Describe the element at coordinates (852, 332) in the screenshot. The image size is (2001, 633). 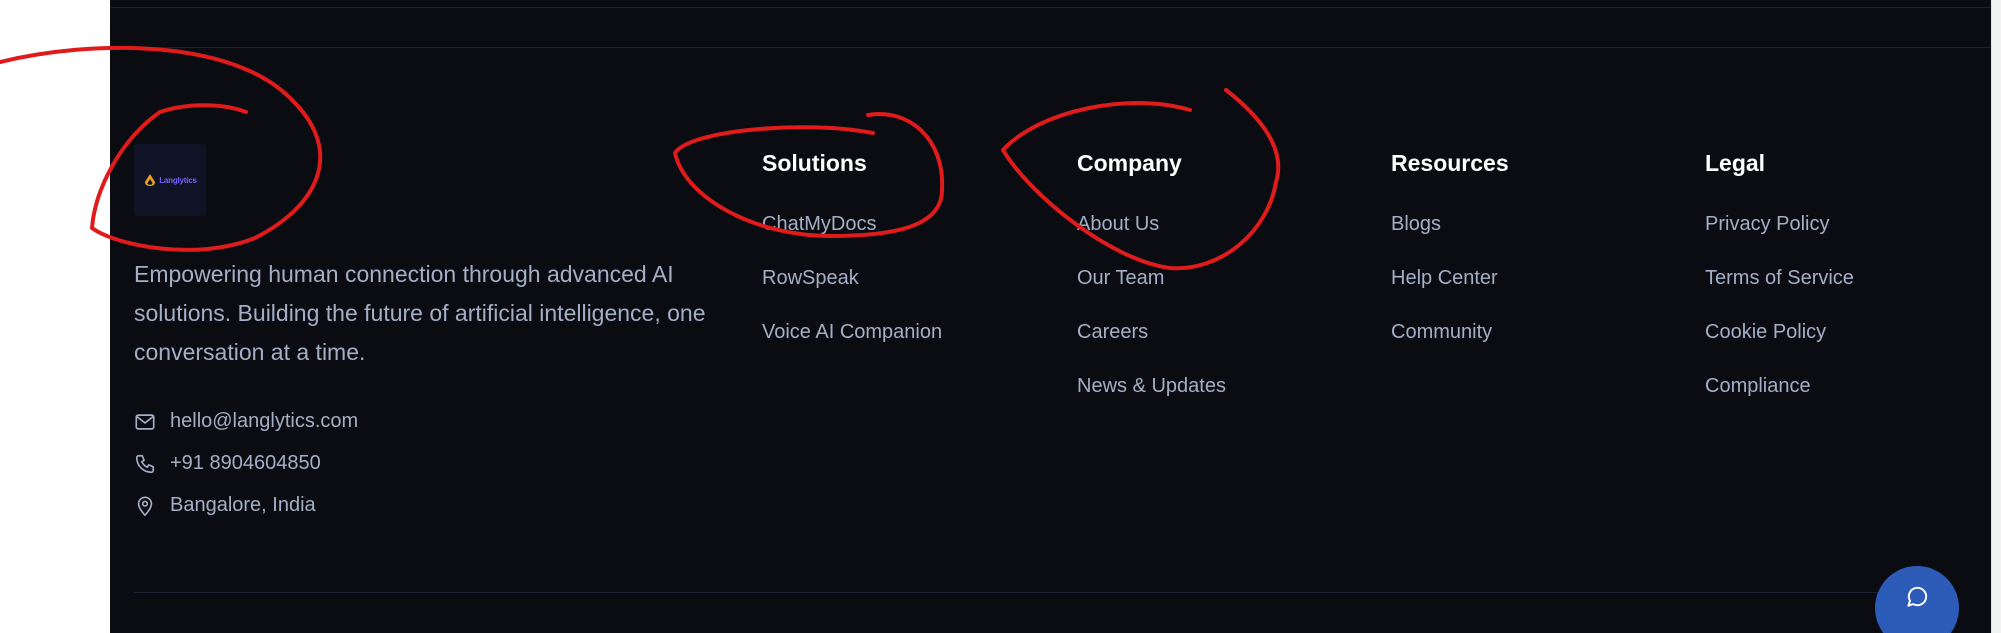
I see `link-voice-ai-companion: Voice AI Companion` at that location.